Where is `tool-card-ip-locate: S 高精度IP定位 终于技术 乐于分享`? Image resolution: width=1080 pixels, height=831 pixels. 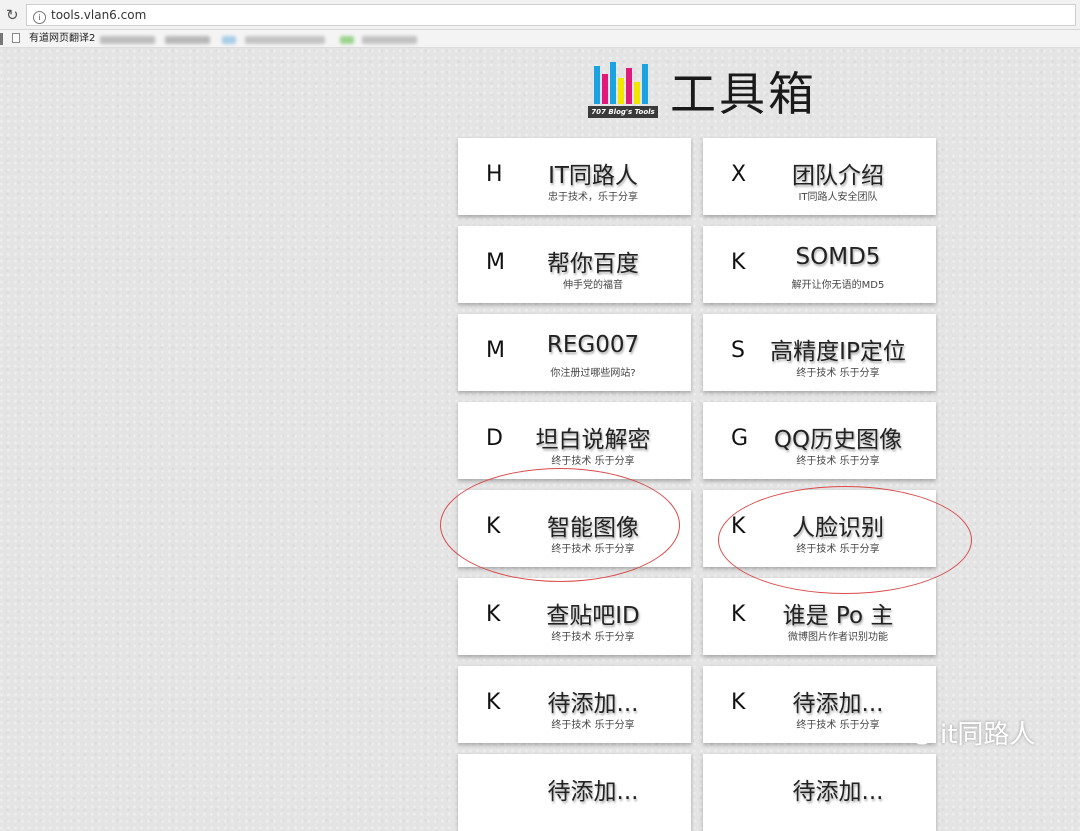 tool-card-ip-locate: S 高精度IP定位 终于技术 乐于分享 is located at coordinates (819, 352).